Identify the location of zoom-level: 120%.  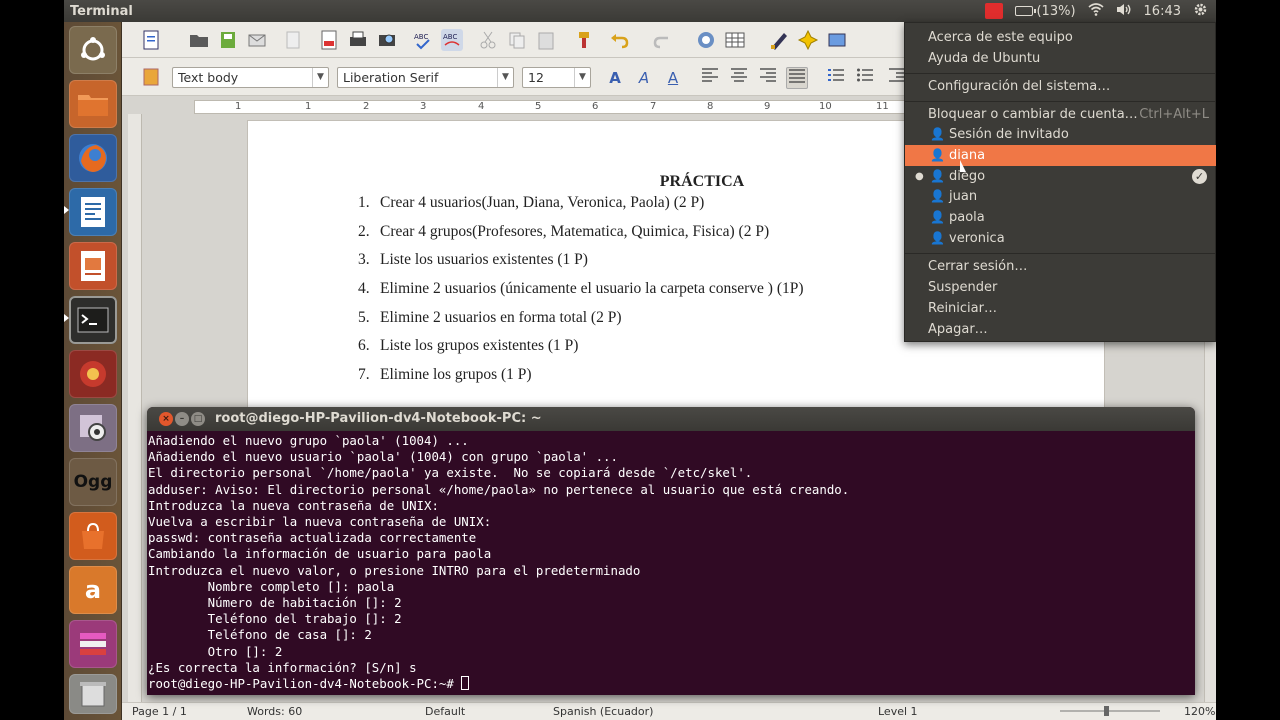
(1199, 711).